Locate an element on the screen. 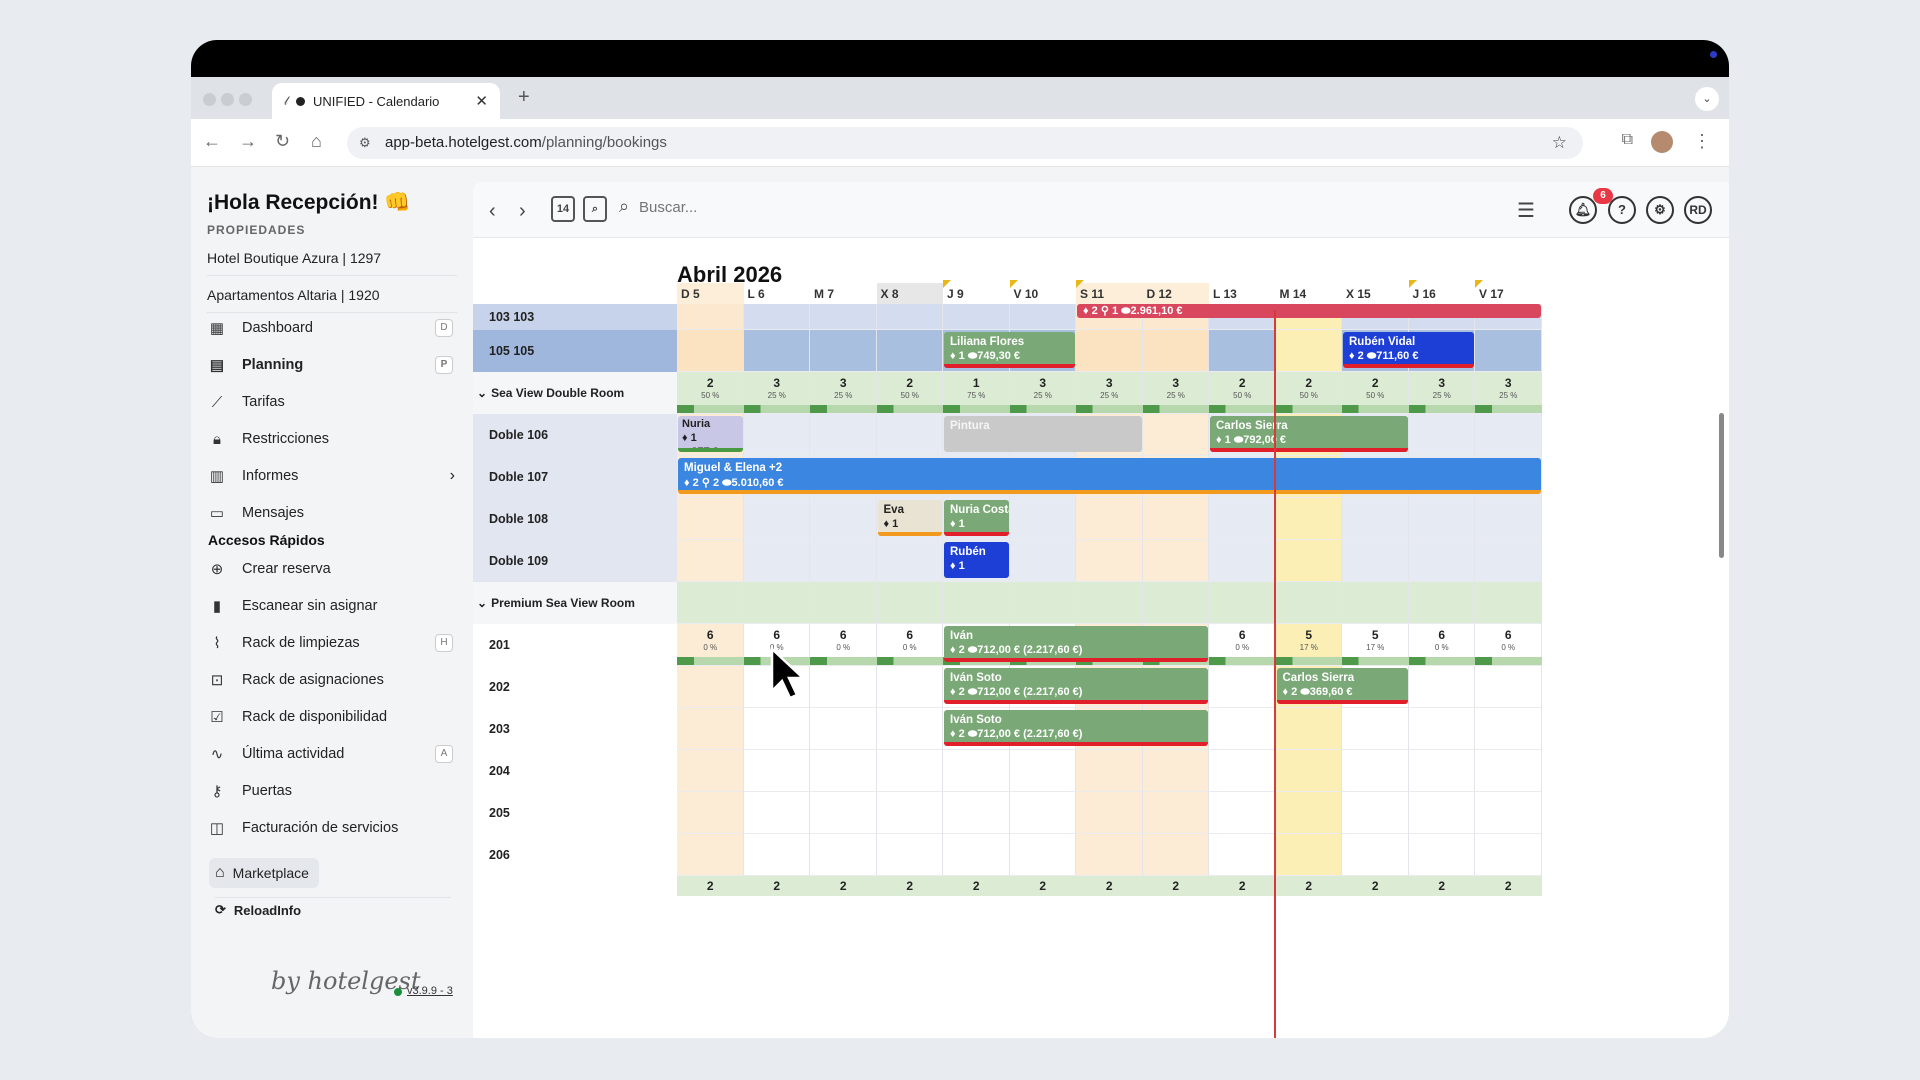  booking-block: Rubén Vidal ♦ 2 ⬬711,60 € is located at coordinates (1408, 350).